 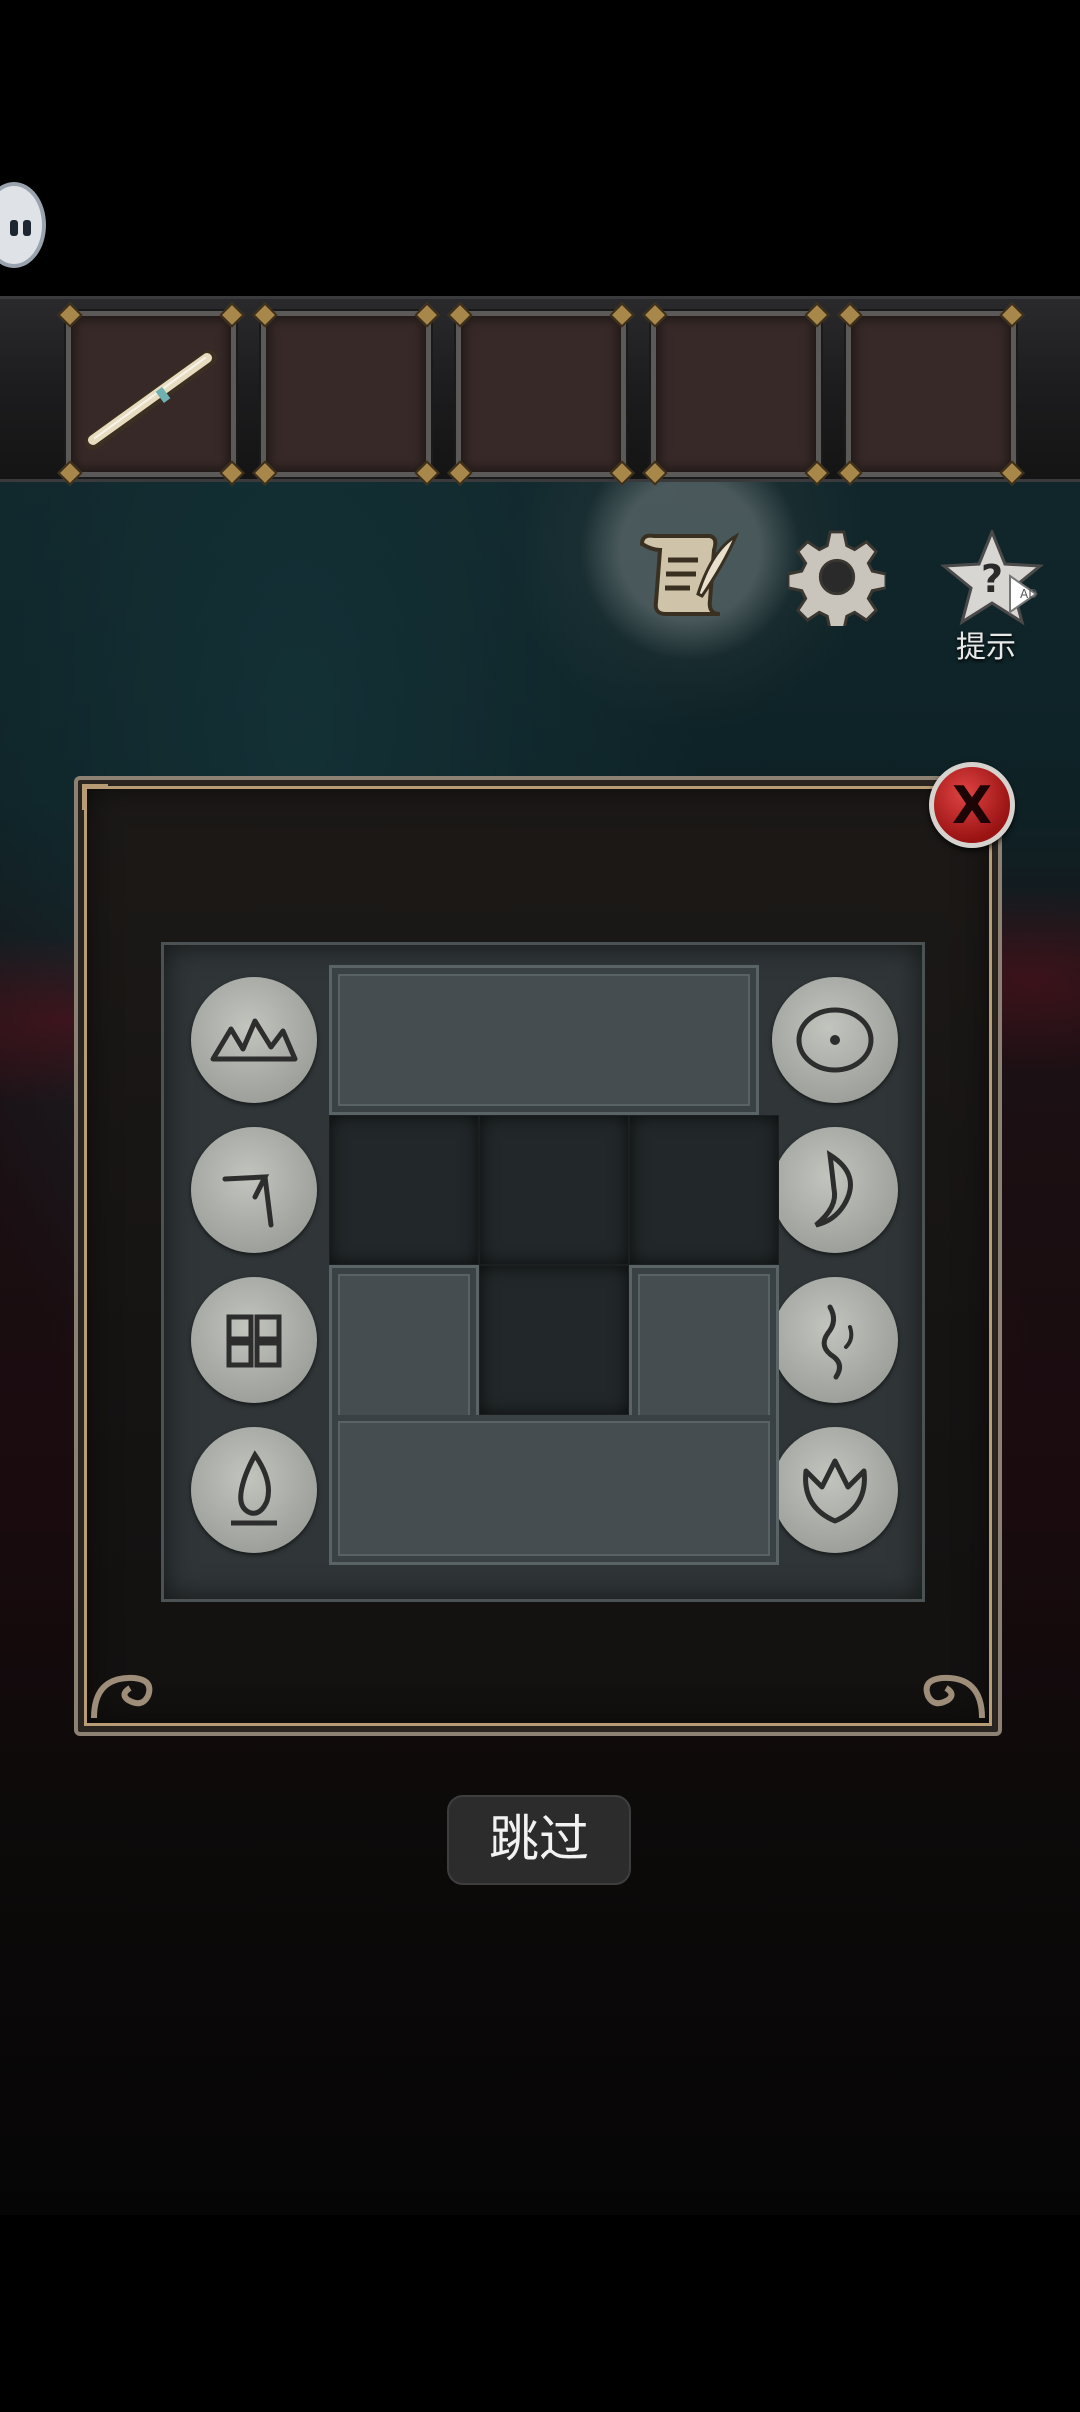 What do you see at coordinates (687, 578) in the screenshot?
I see `scroll-quill-icon` at bounding box center [687, 578].